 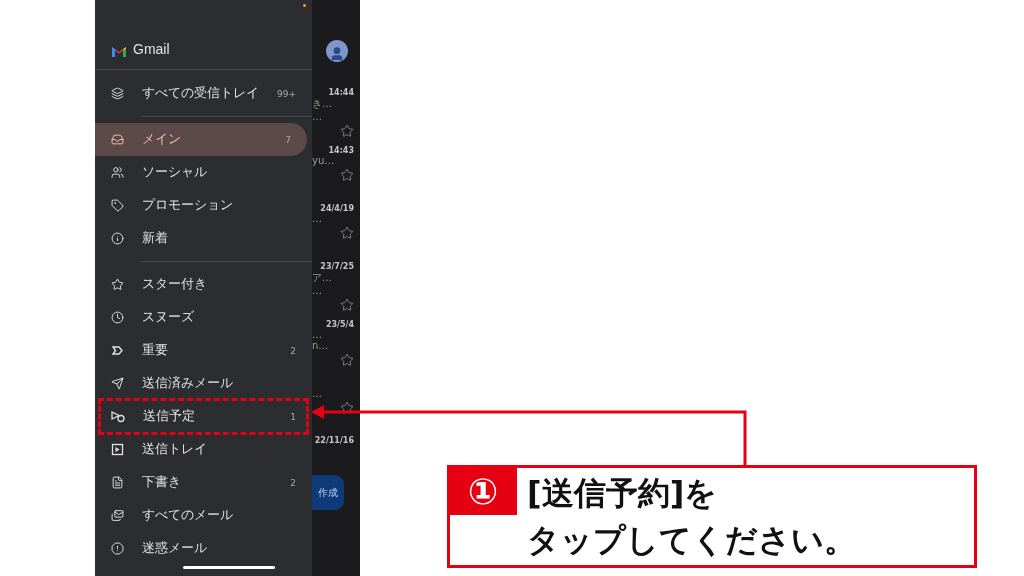 I want to click on item-count: 1, so click(x=293, y=416).